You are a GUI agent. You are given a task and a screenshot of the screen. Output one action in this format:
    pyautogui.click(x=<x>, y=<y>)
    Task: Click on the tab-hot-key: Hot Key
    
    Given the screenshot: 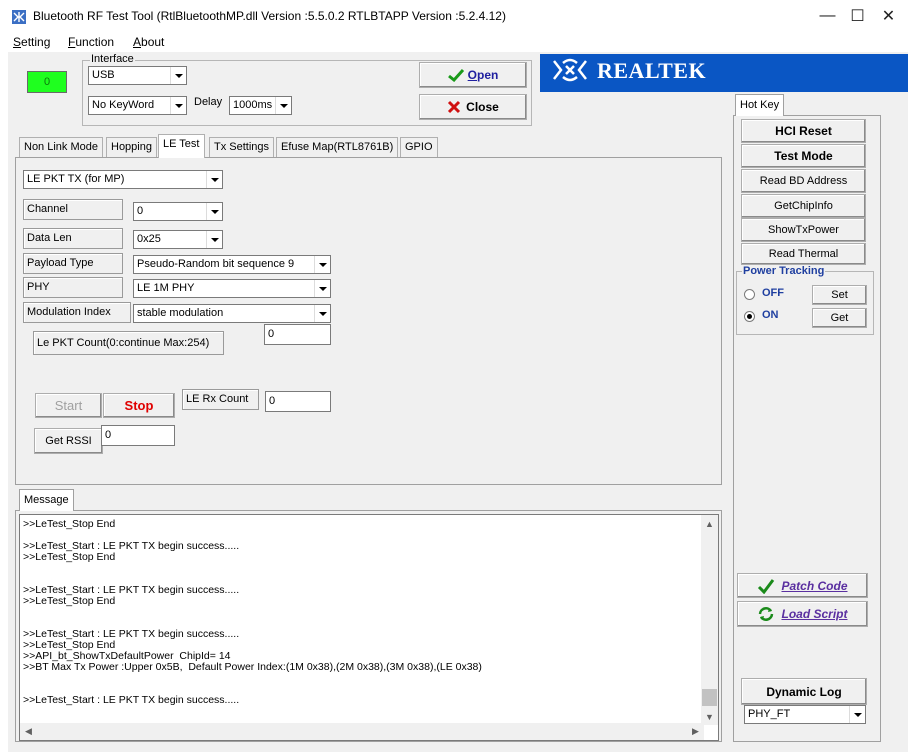 What is the action you would take?
    pyautogui.click(x=760, y=105)
    